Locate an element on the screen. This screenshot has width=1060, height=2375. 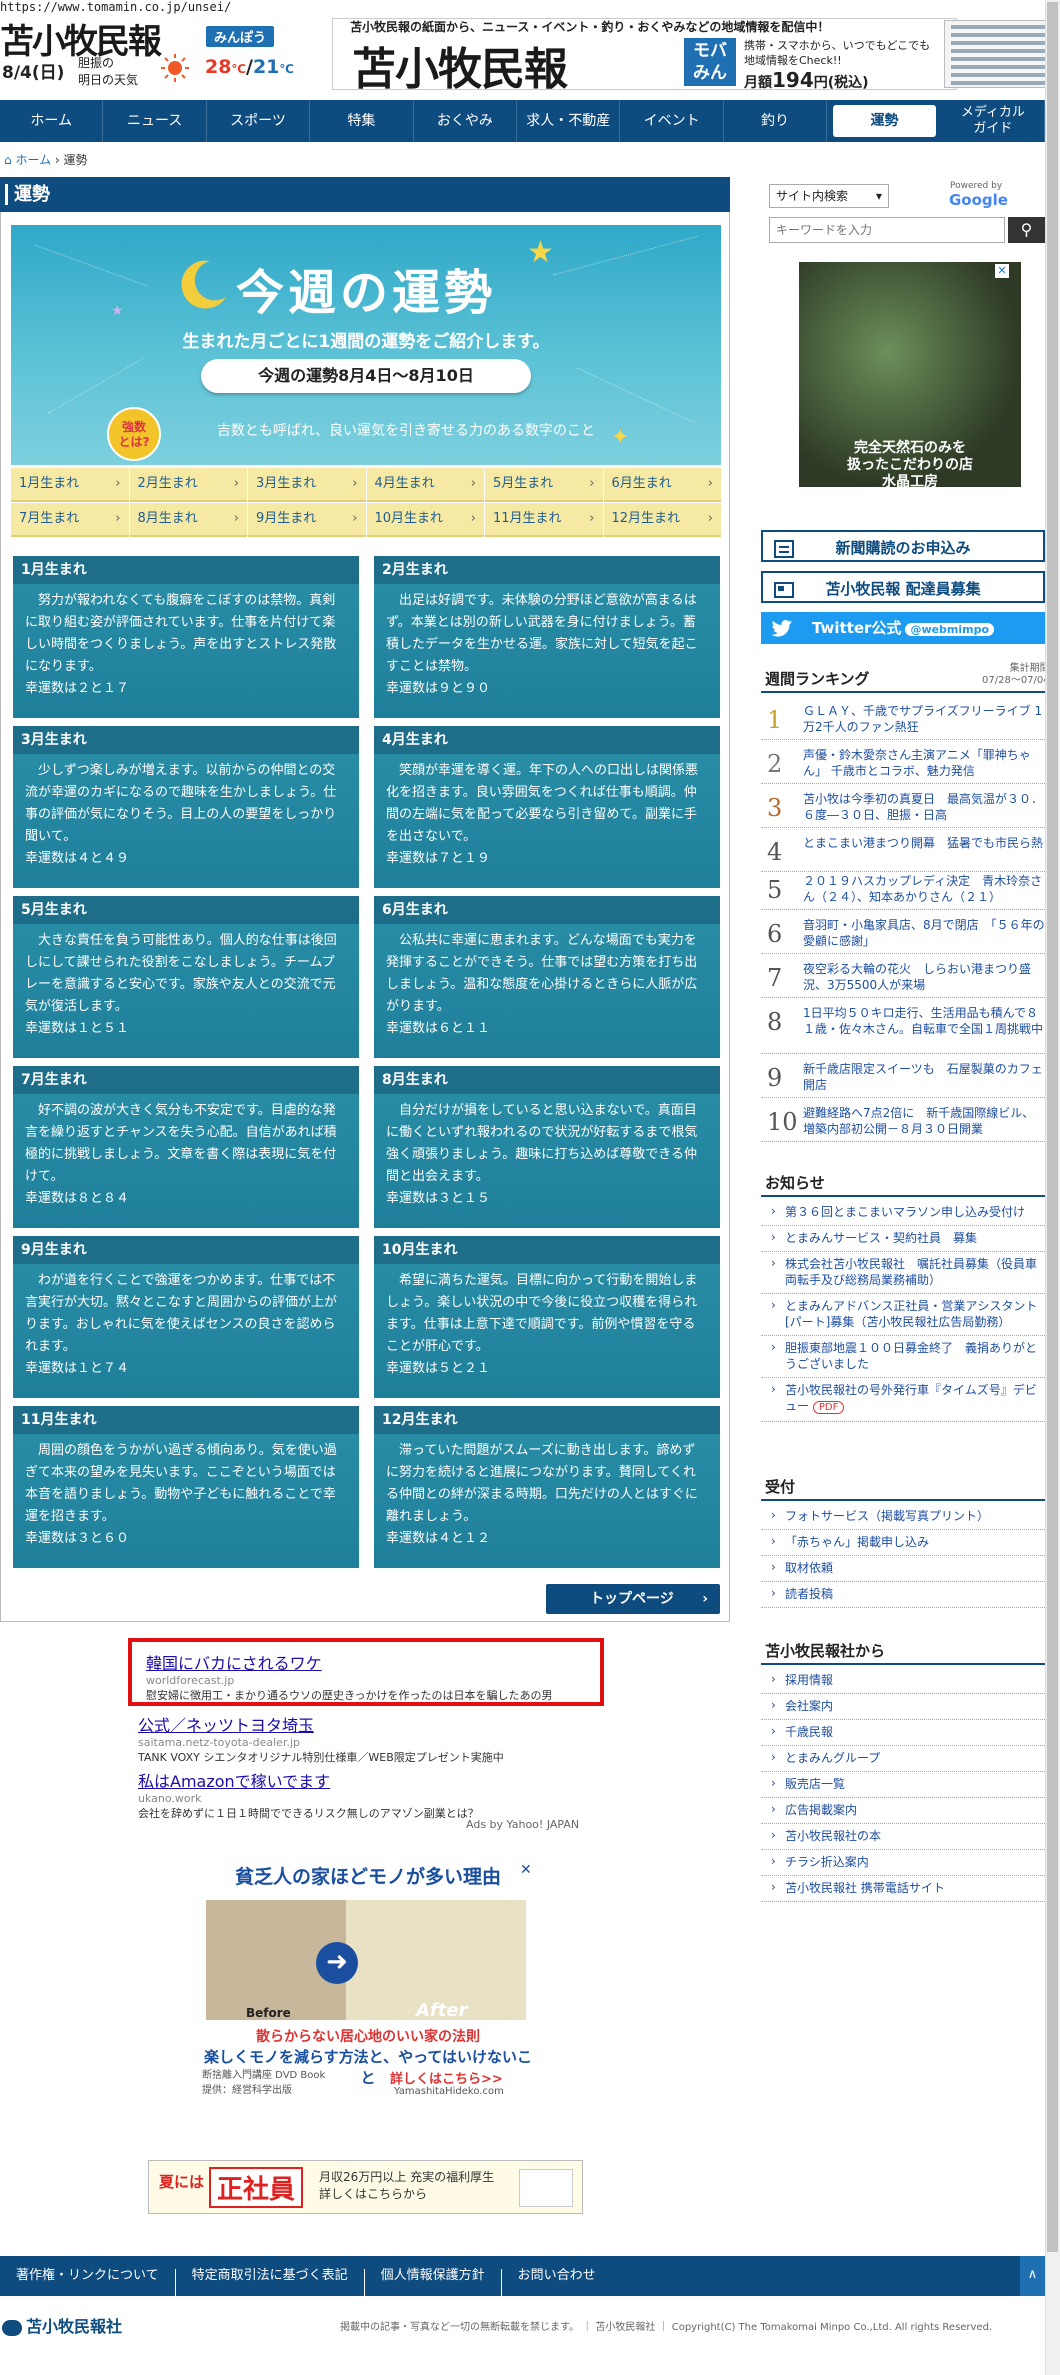
rank-title: 避難経路へ7点2倍に 新千歳国際線ビル、増築内部初公開－８月３０日開業 is located at coordinates (924, 1121).